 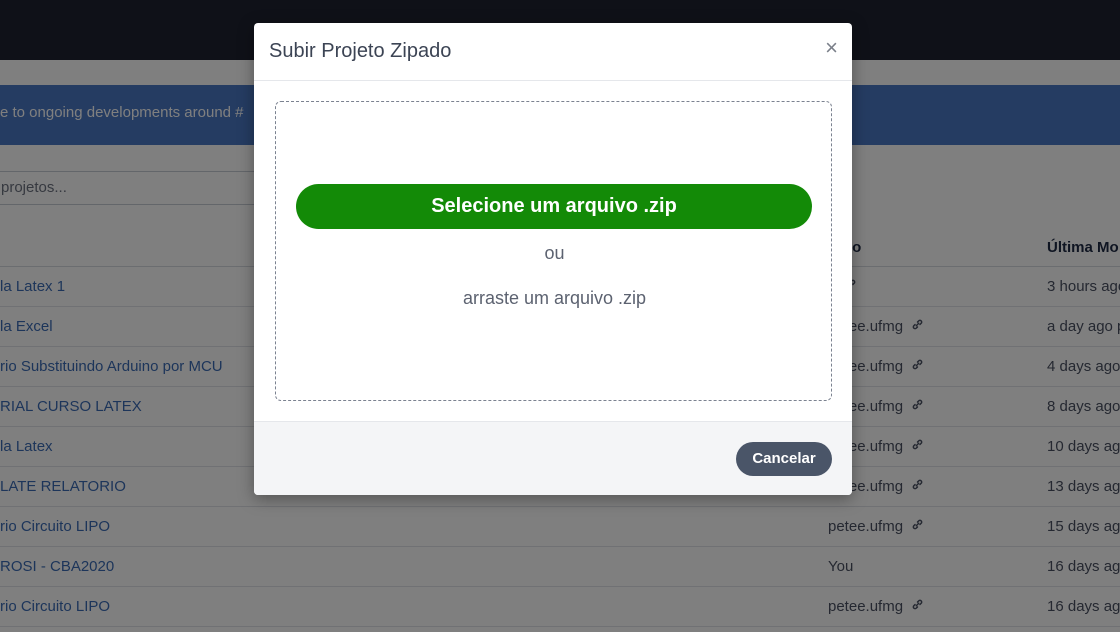 I want to click on select-zip-button: Selecione um arquivo .zip, so click(x=554, y=206).